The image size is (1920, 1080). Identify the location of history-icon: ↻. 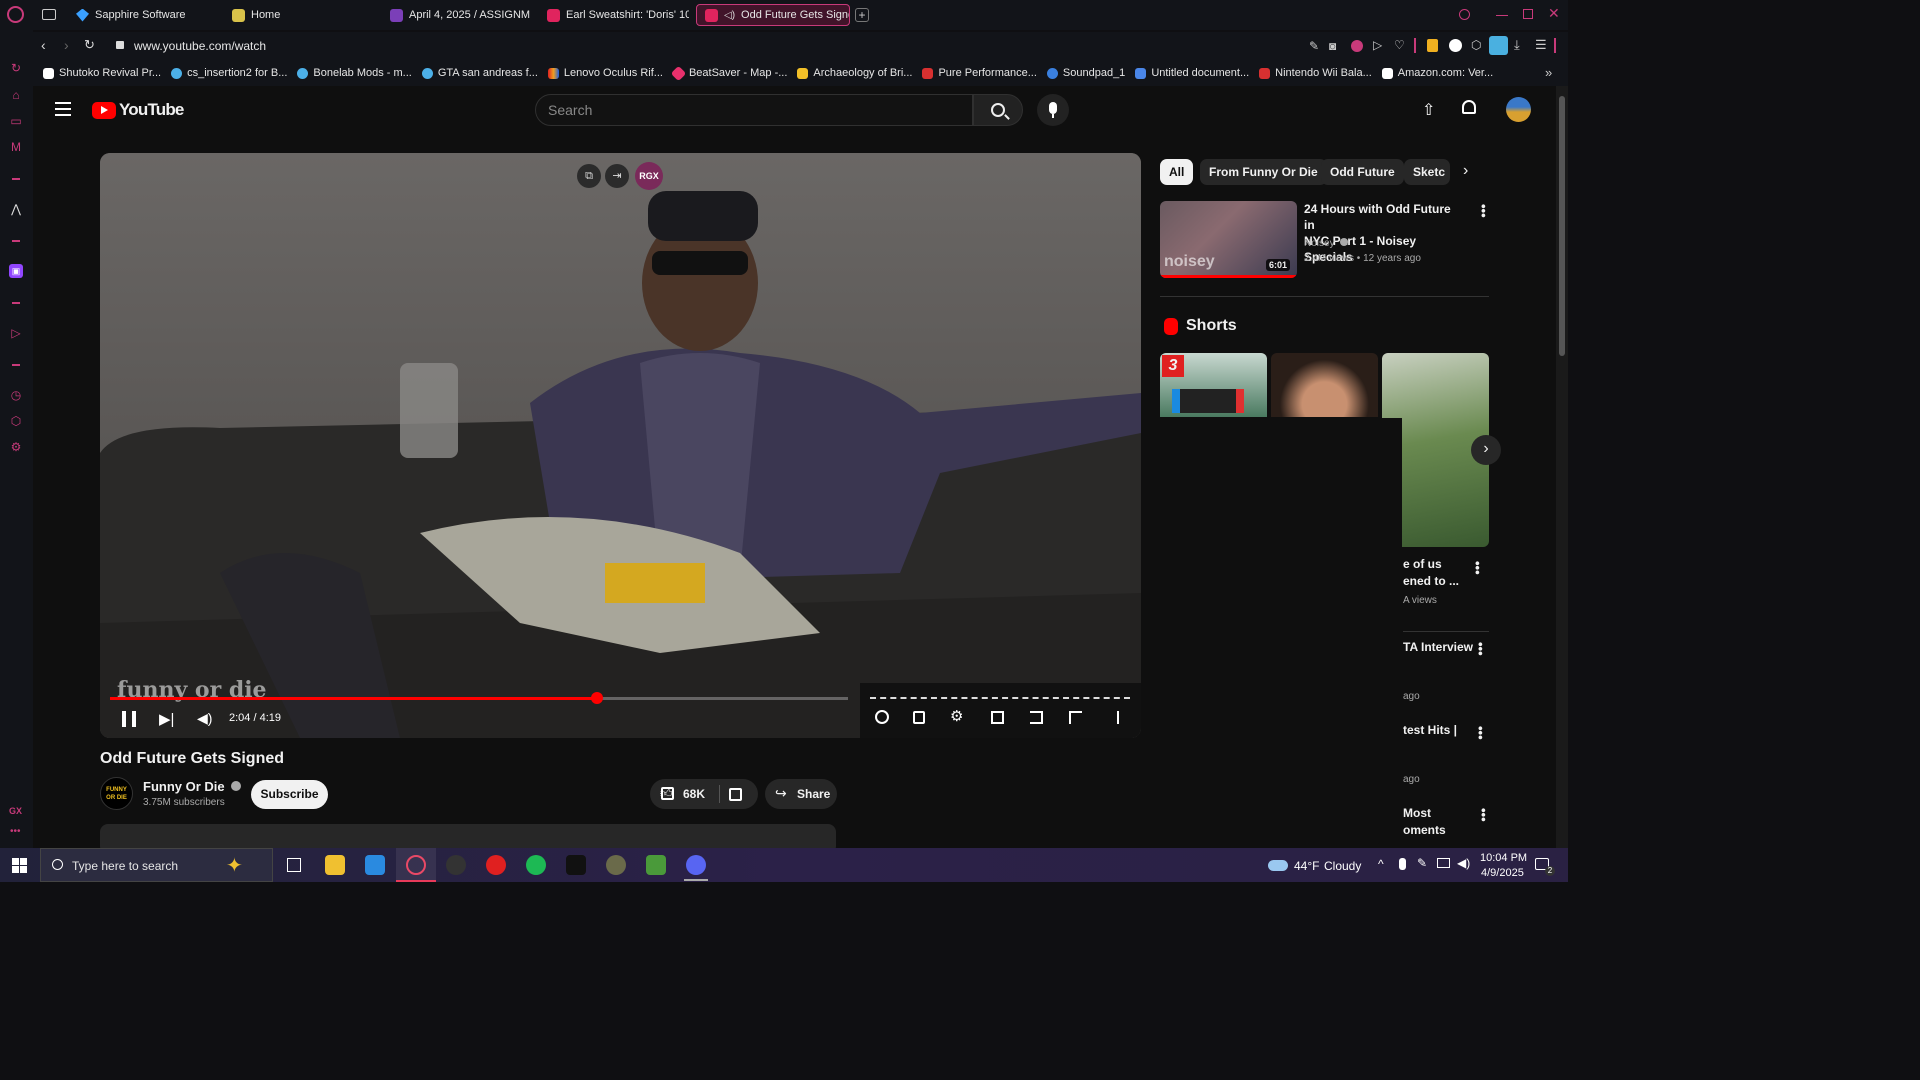
(16, 68).